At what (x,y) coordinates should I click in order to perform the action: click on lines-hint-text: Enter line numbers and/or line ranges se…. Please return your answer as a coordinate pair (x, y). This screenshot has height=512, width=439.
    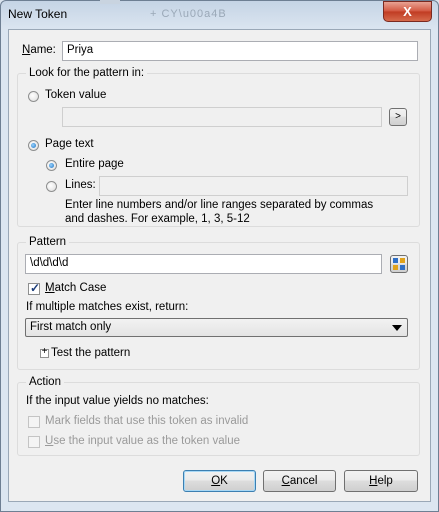
    Looking at the image, I should click on (219, 212).